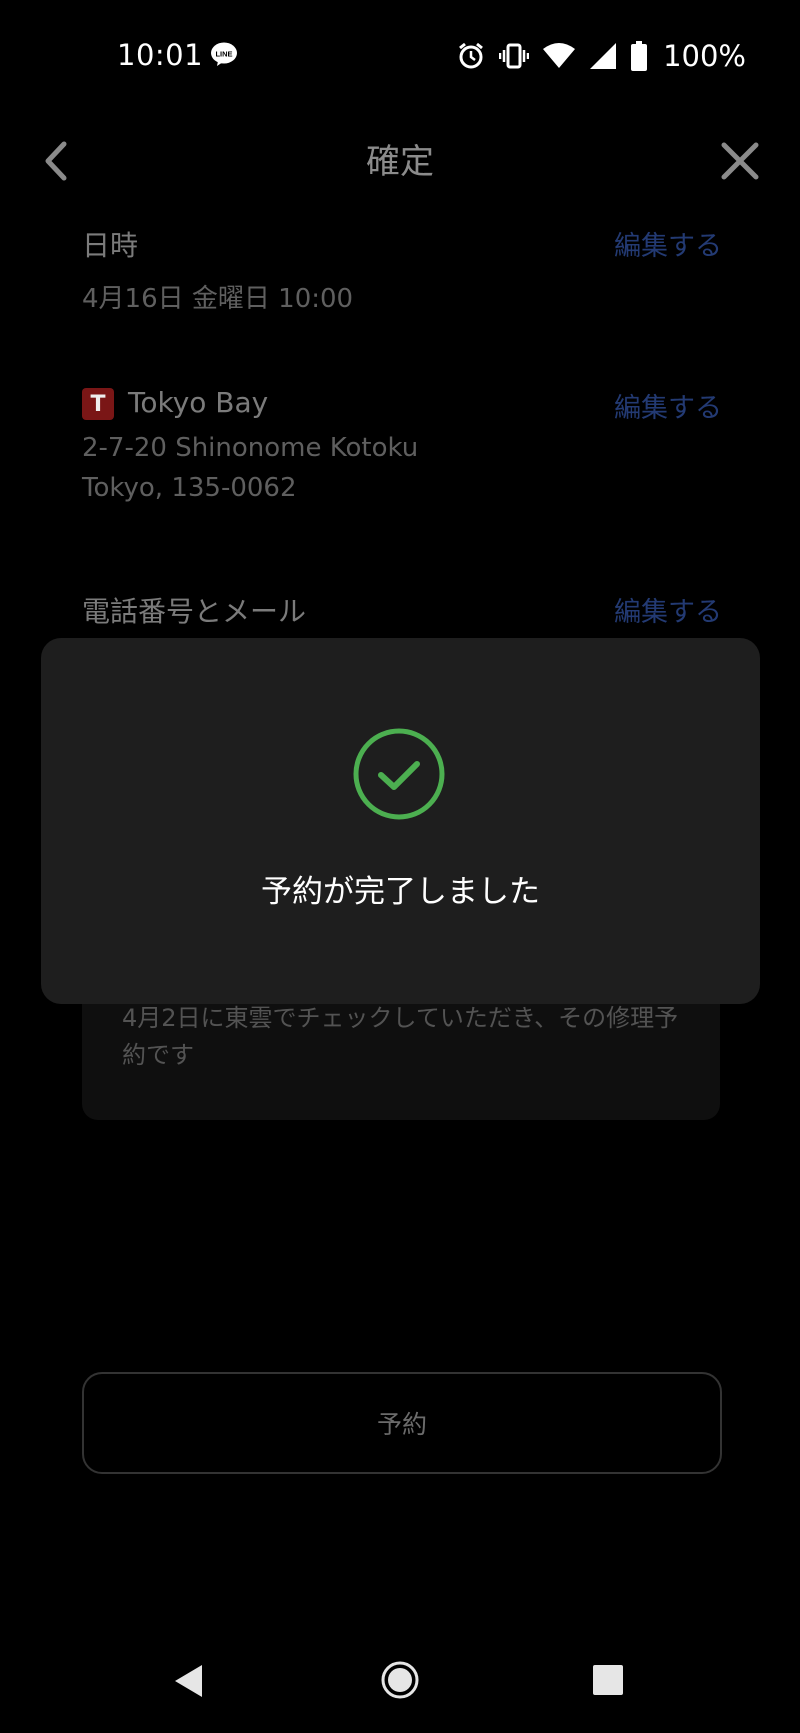  What do you see at coordinates (514, 56) in the screenshot?
I see `vibrate-icon` at bounding box center [514, 56].